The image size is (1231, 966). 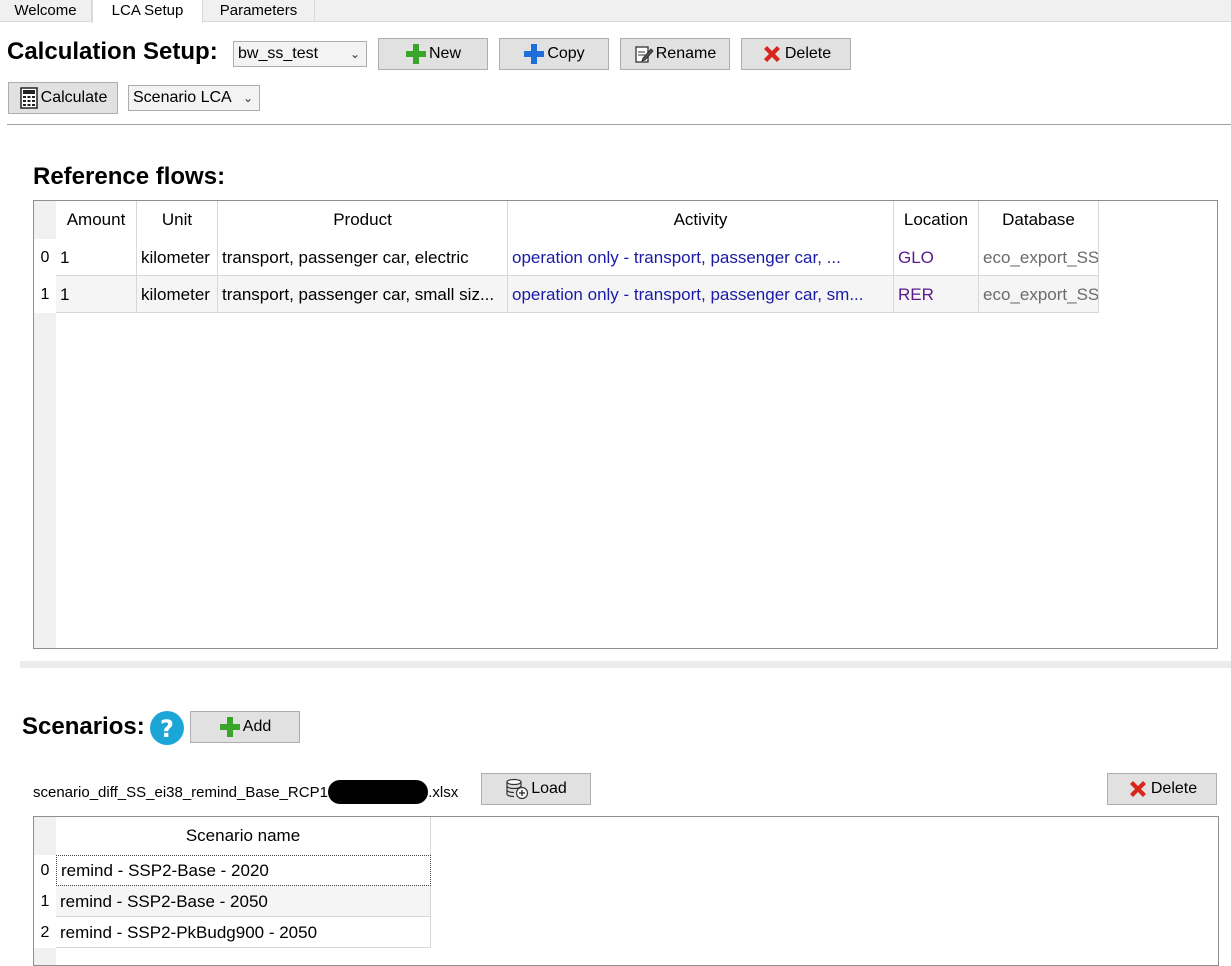 What do you see at coordinates (46, 11) in the screenshot?
I see `tab-welcome: Welcome` at bounding box center [46, 11].